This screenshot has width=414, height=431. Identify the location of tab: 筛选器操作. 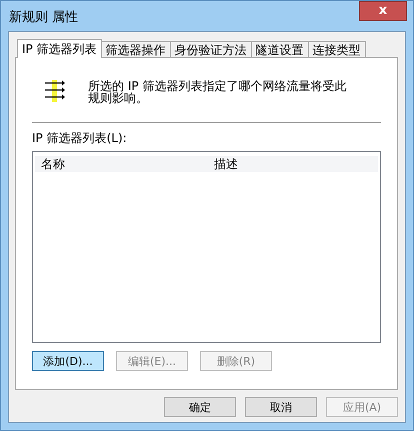
(135, 49).